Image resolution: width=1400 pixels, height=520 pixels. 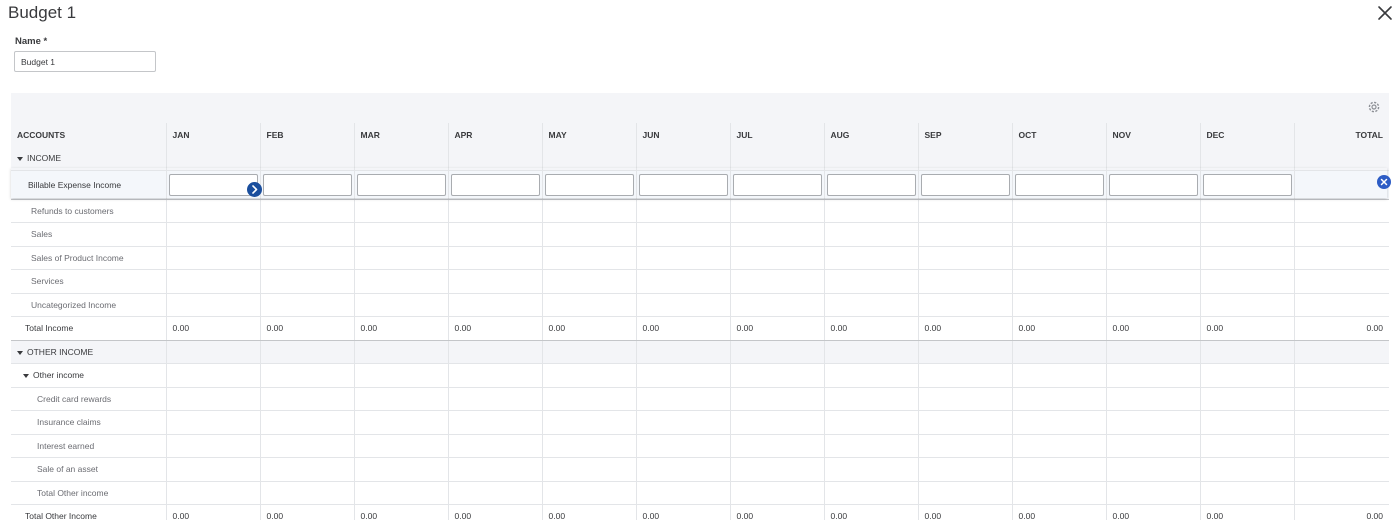 What do you see at coordinates (700, 446) in the screenshot?
I see `table-row: Interest earned` at bounding box center [700, 446].